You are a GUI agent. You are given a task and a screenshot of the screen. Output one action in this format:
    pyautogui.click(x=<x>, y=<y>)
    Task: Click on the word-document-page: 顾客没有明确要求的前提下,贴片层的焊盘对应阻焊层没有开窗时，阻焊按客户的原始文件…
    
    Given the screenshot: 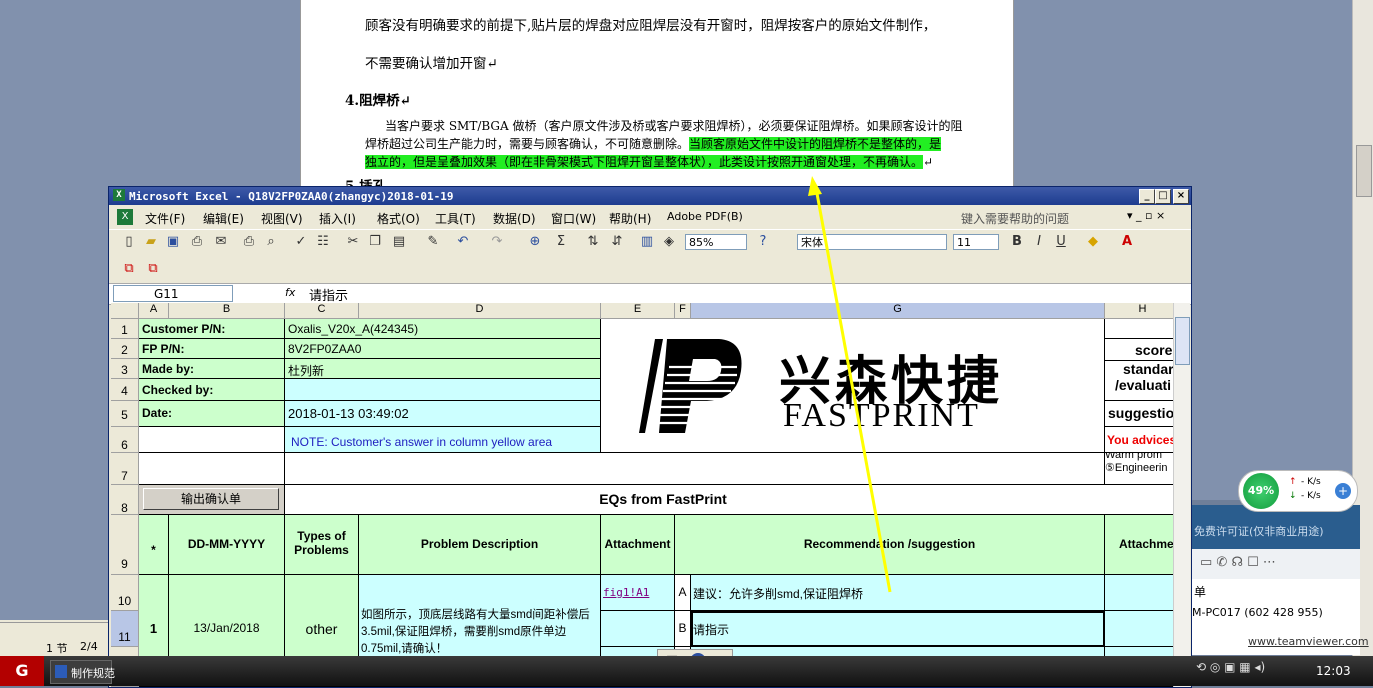 What is the action you would take?
    pyautogui.click(x=657, y=97)
    